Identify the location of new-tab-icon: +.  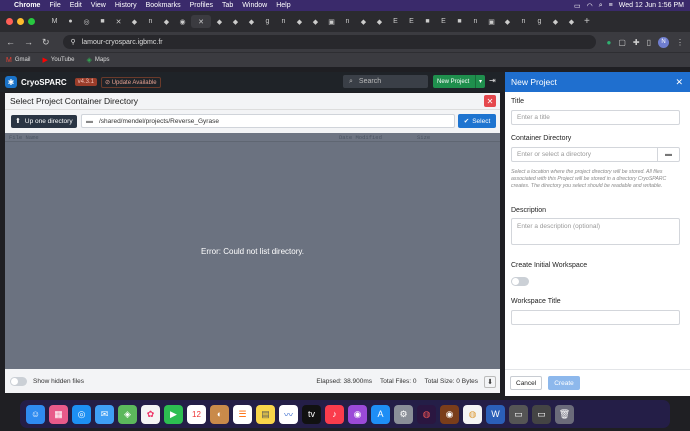
(587, 21).